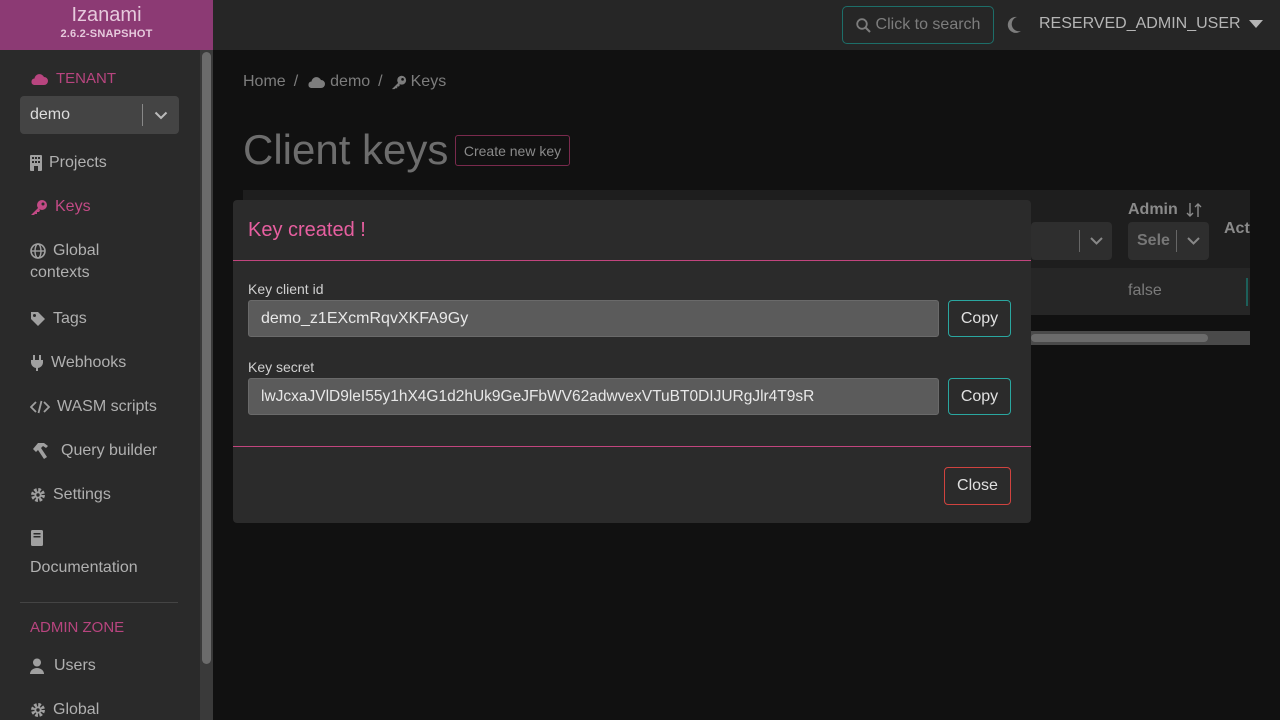 Image resolution: width=1280 pixels, height=720 pixels. What do you see at coordinates (746, 25) in the screenshot?
I see `topbar: Click to search RESERVED_ADMIN_USER` at bounding box center [746, 25].